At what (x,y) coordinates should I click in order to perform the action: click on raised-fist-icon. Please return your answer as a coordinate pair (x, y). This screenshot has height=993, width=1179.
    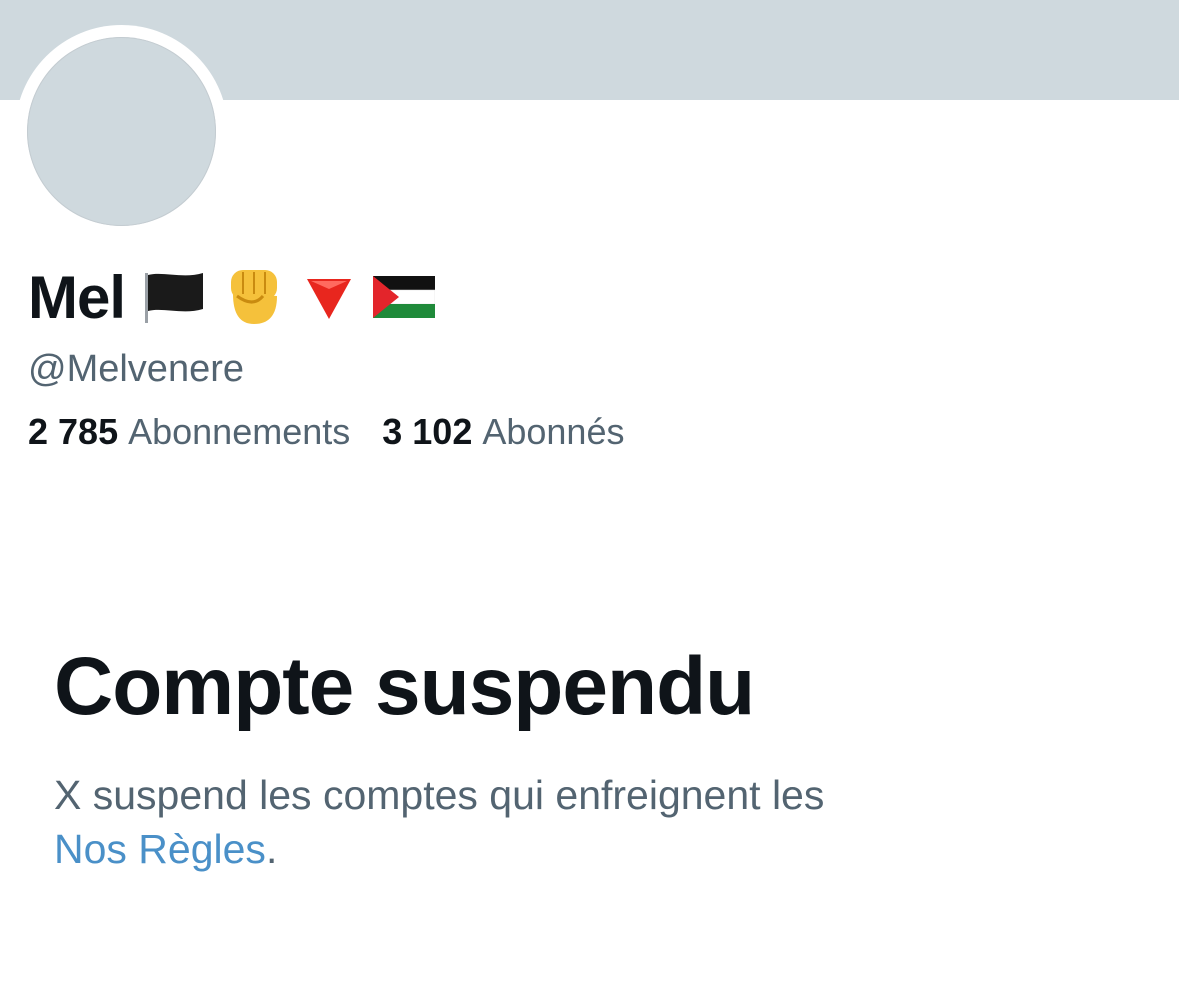
    Looking at the image, I should click on (254, 297).